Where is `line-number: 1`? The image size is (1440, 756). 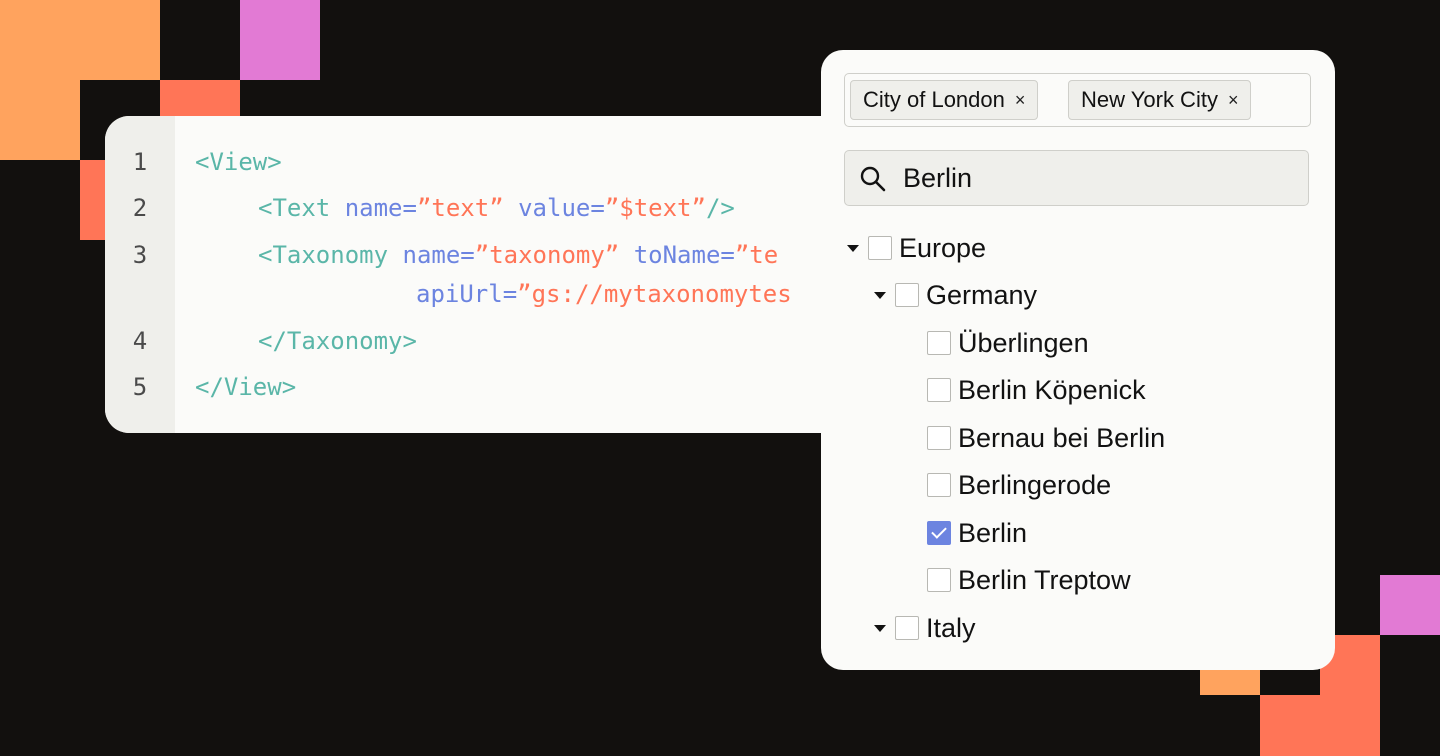 line-number: 1 is located at coordinates (140, 162).